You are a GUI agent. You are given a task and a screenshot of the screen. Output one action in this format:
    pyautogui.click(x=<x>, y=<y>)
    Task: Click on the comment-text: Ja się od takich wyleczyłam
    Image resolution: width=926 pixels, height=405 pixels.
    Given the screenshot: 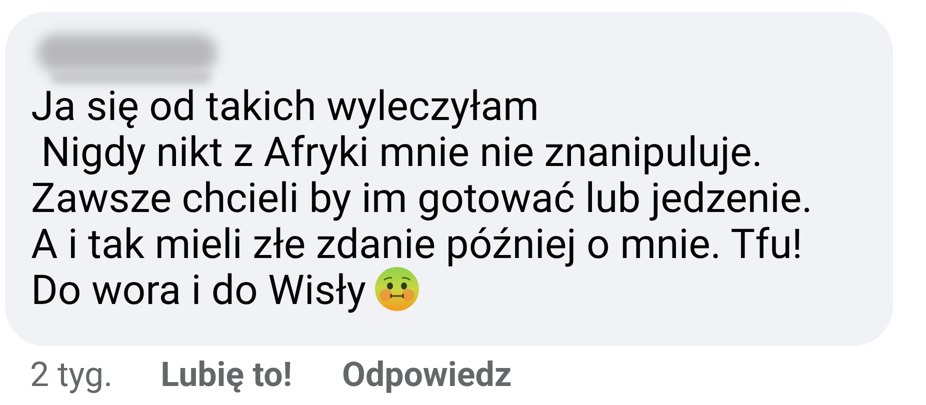 What is the action you would take?
    pyautogui.click(x=285, y=107)
    